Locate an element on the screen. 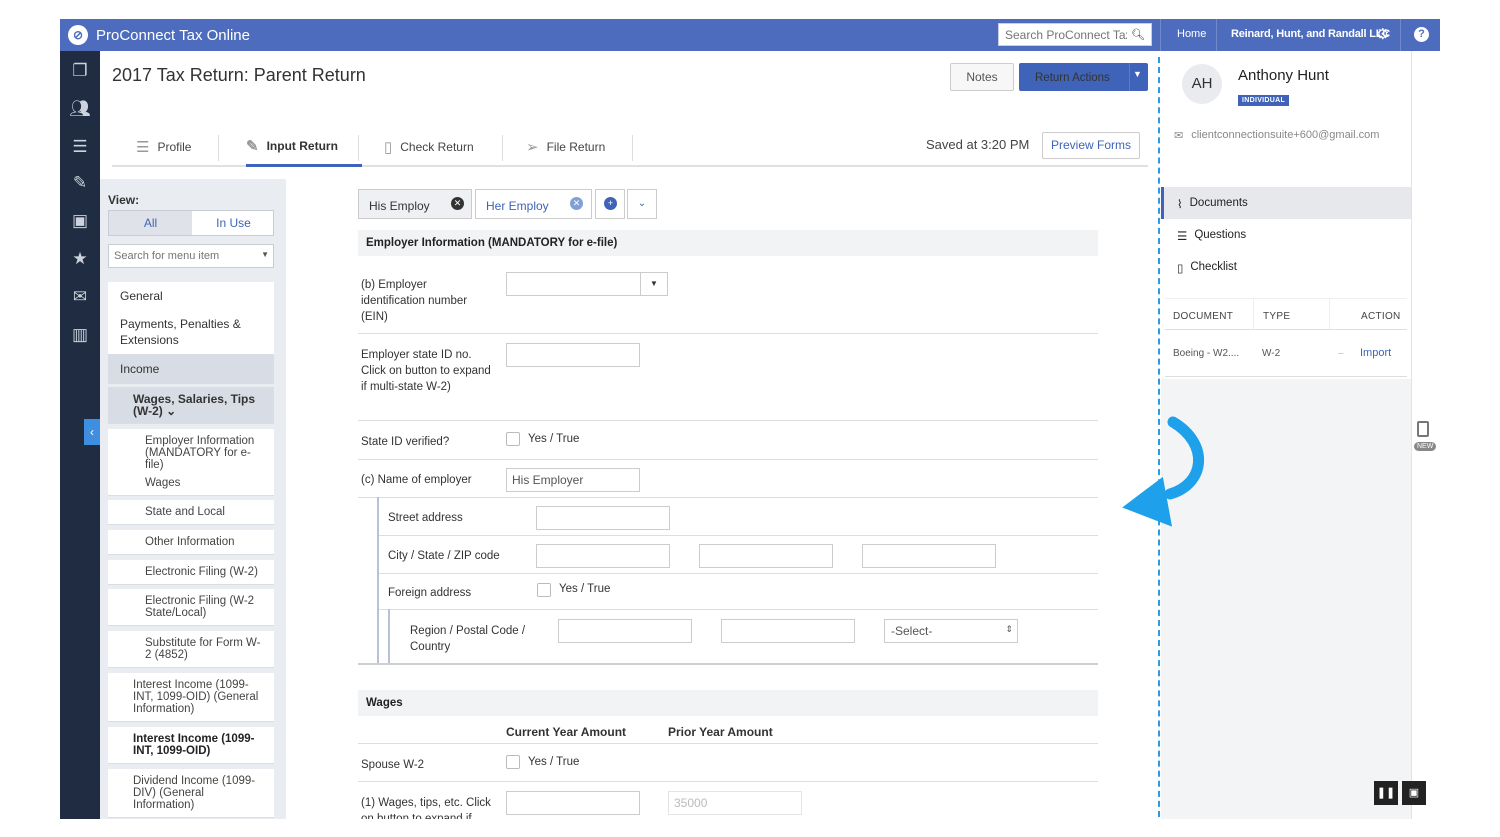 The height and width of the screenshot is (837, 1500). more-tabs-chevron-icon: ⌄ is located at coordinates (642, 204).